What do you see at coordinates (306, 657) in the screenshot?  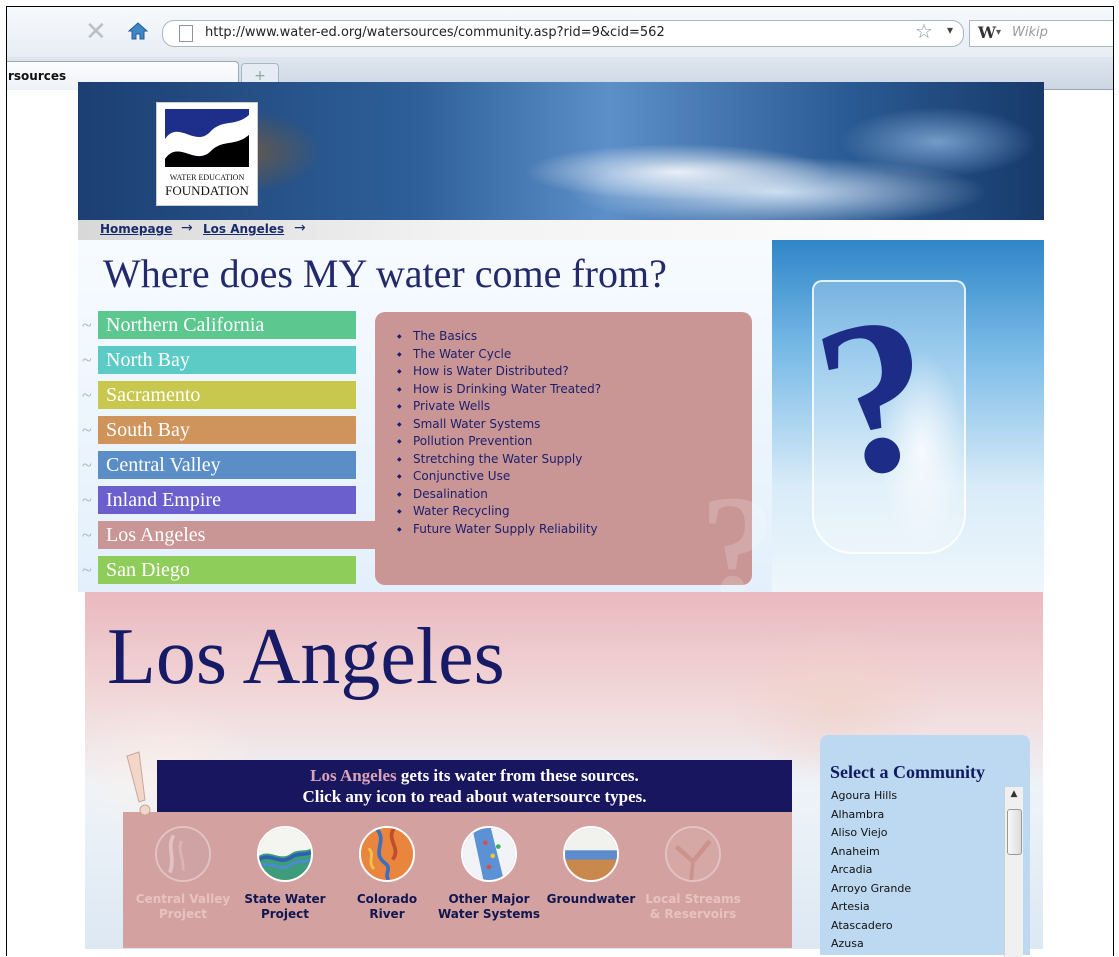 I see `community-title: Los Angeles` at bounding box center [306, 657].